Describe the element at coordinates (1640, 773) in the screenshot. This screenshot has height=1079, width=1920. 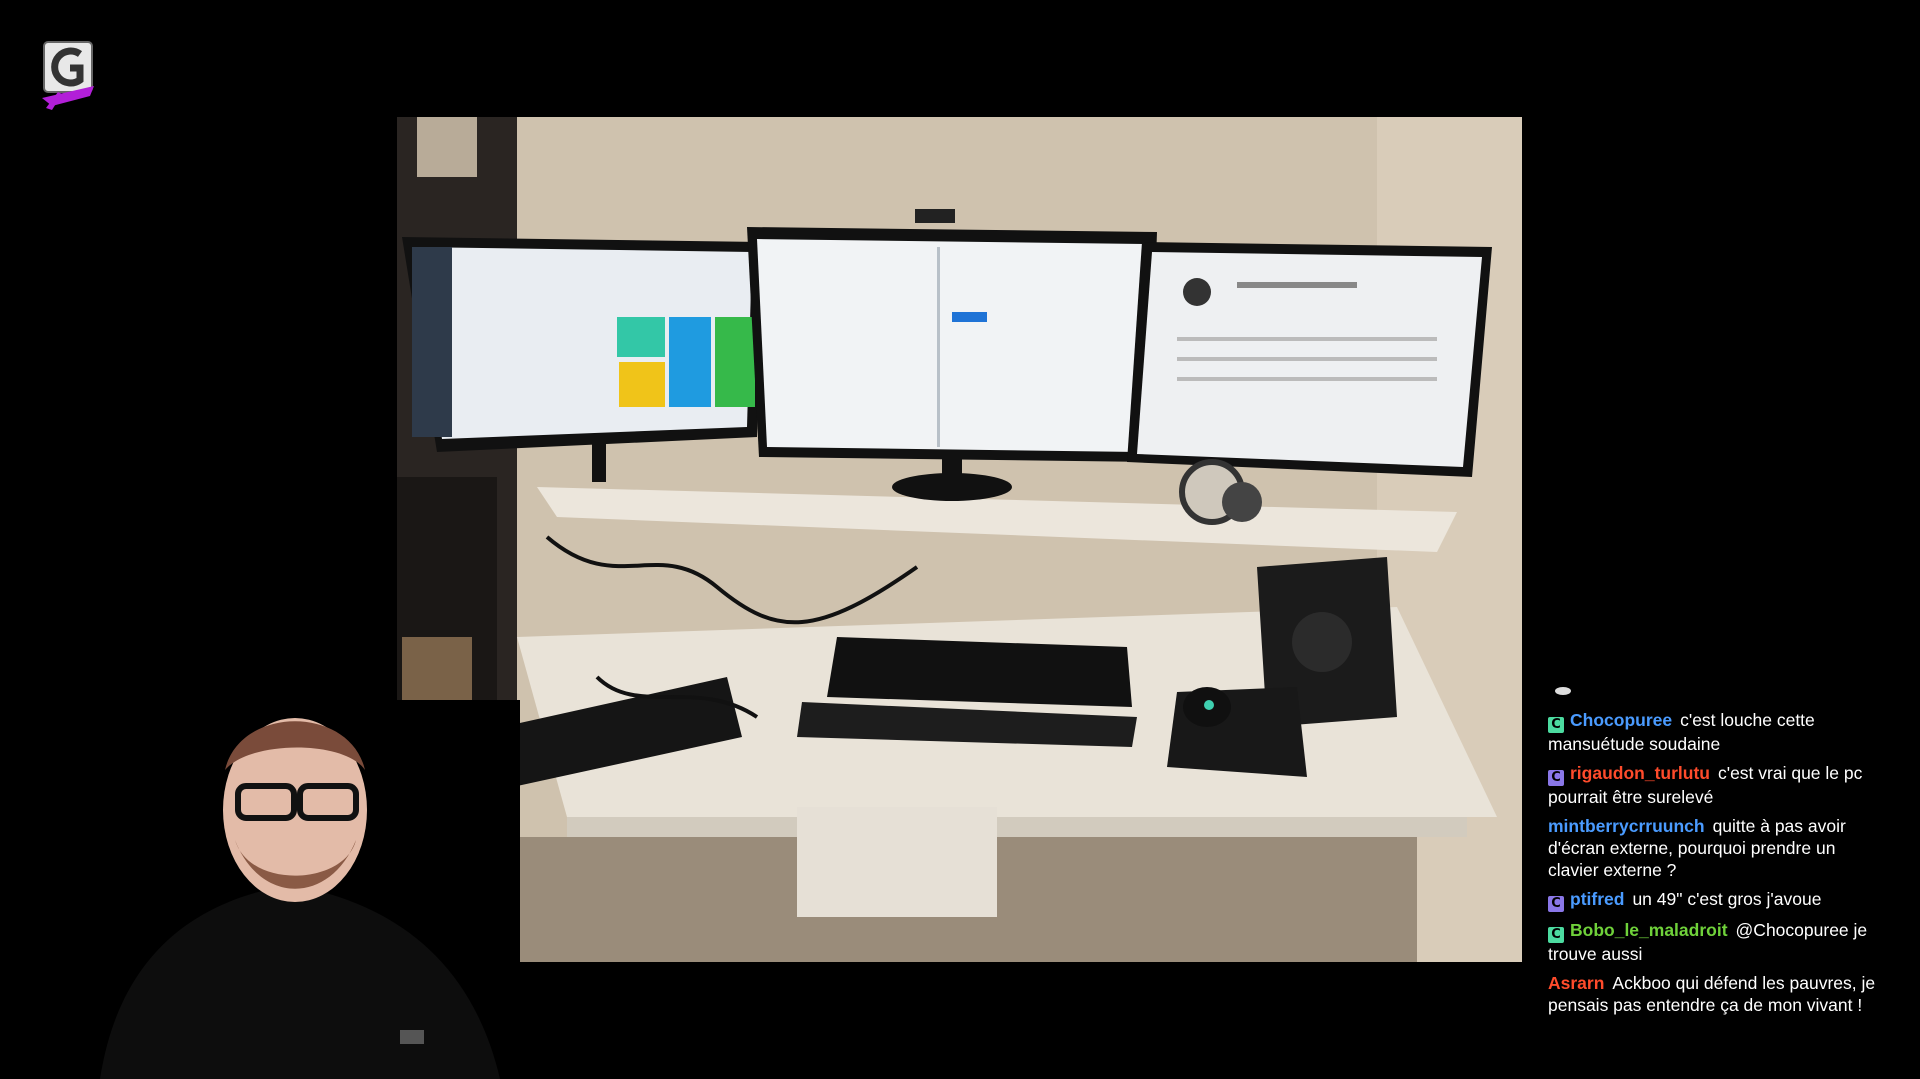
I see `chat-username: rigaudon_turlutu` at that location.